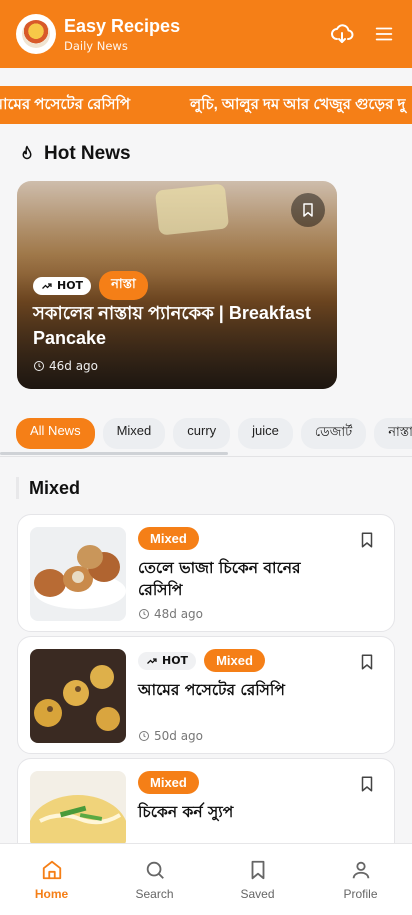  I want to click on cloud-download-icon, so click(342, 34).